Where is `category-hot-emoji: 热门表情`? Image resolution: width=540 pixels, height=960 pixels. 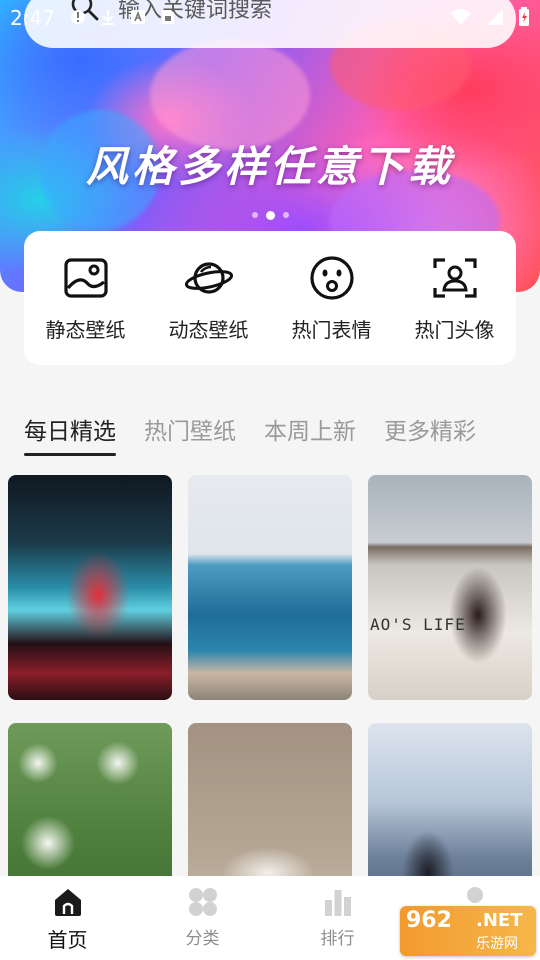 category-hot-emoji: 热门表情 is located at coordinates (332, 298).